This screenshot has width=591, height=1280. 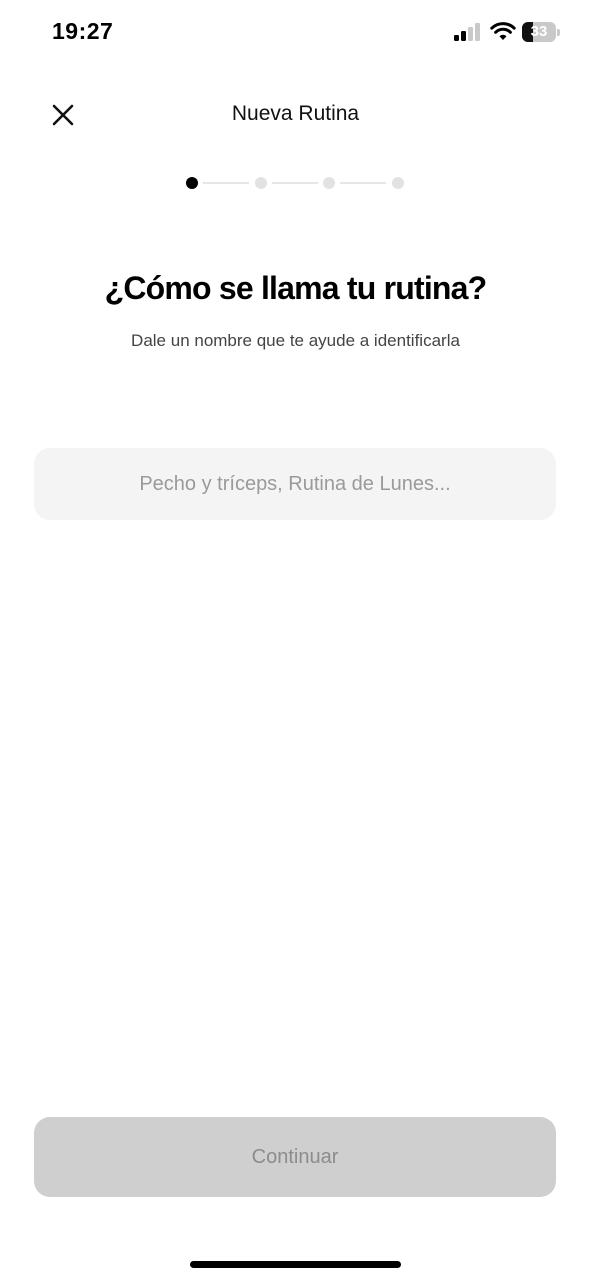 I want to click on page-title: Nueva Rutina, so click(x=295, y=113).